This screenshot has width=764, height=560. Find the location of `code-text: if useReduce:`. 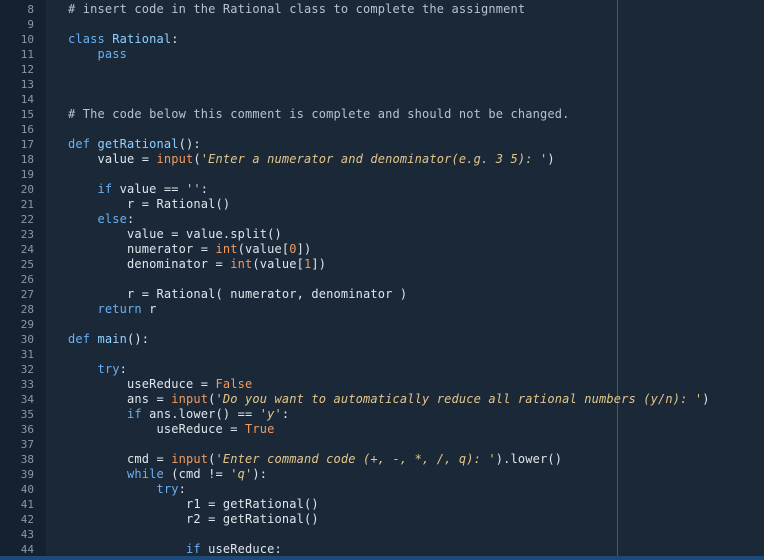

code-text: if useReduce: is located at coordinates (175, 549).